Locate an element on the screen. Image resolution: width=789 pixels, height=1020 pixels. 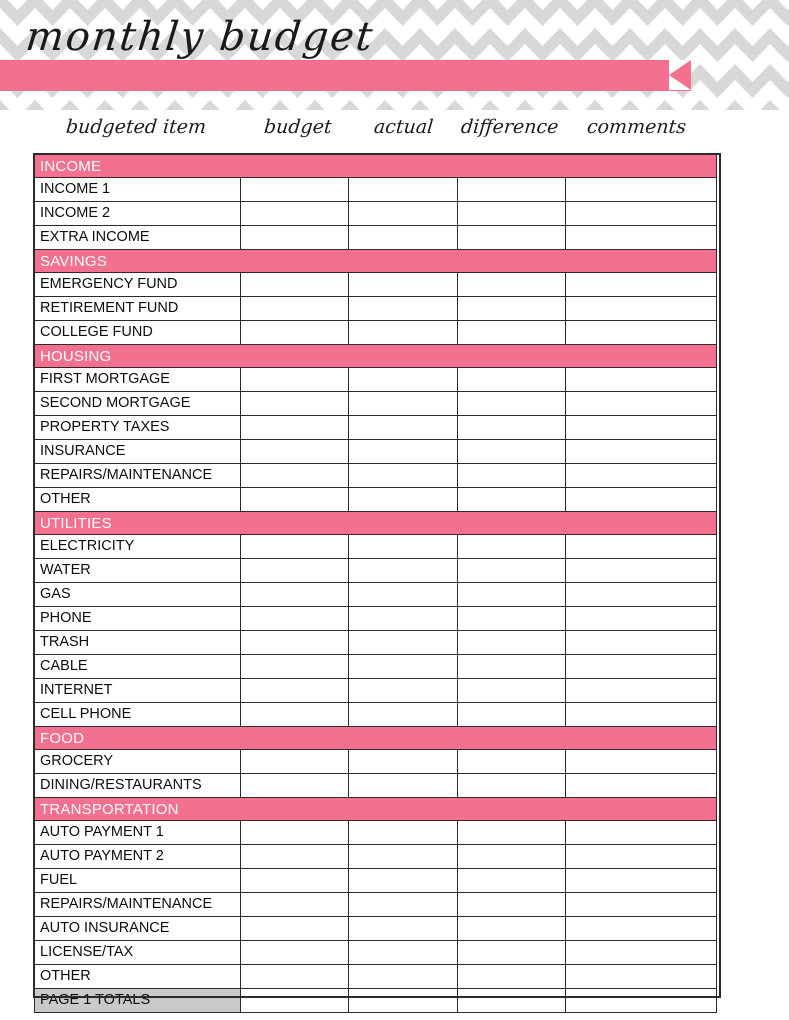
totals-comments-cell is located at coordinates (641, 1000).